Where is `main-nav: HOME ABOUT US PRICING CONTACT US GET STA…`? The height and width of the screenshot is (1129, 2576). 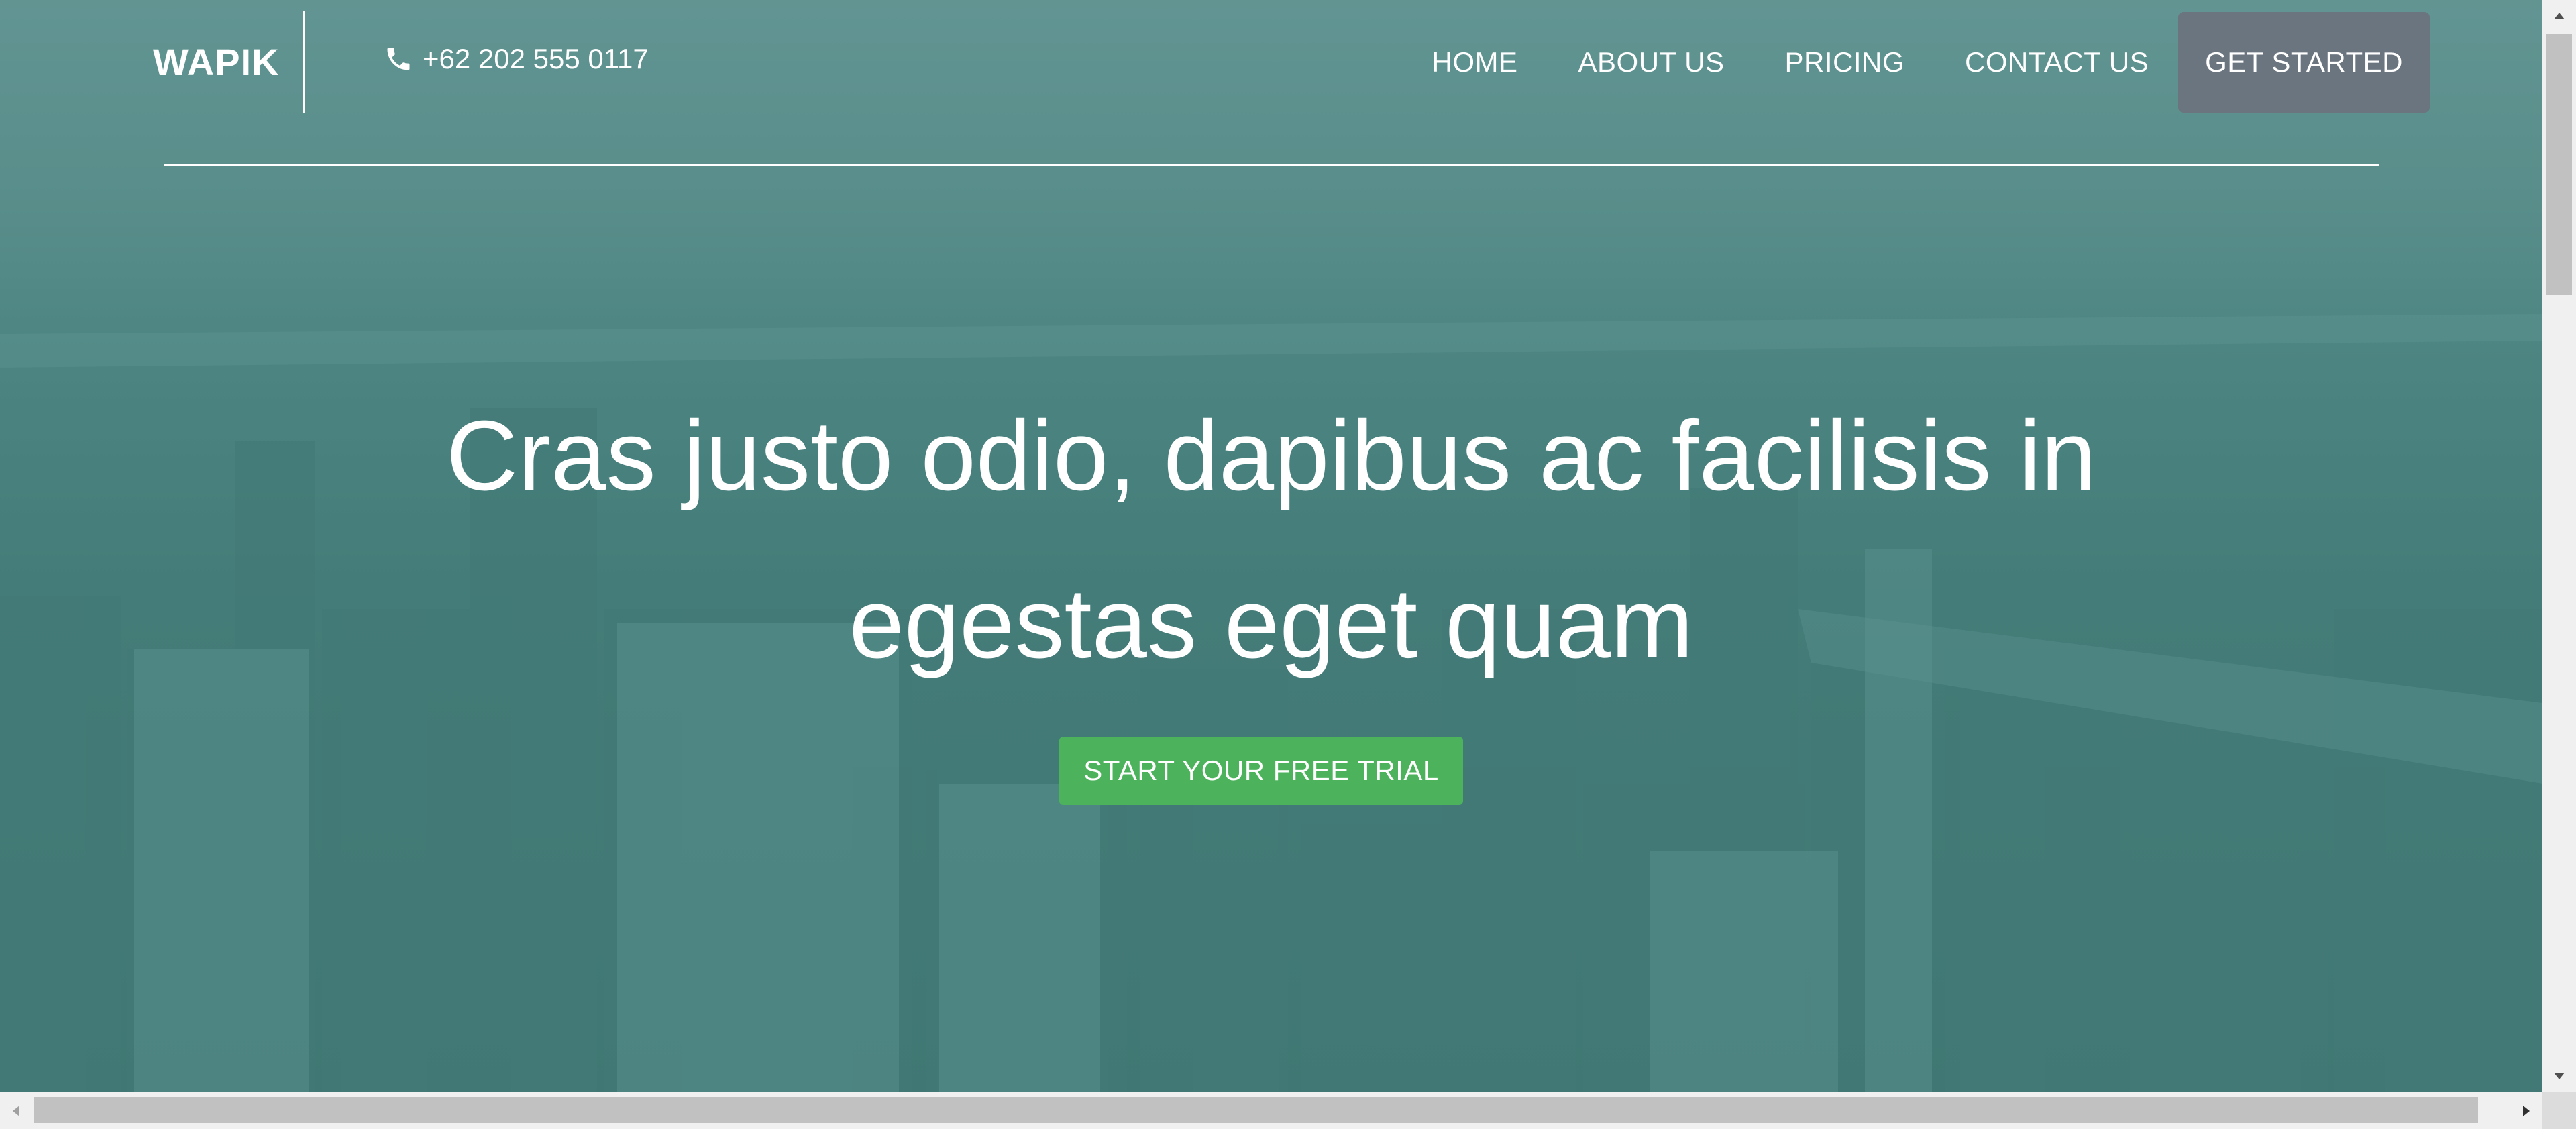 main-nav: HOME ABOUT US PRICING CONTACT US GET STA… is located at coordinates (1901, 63).